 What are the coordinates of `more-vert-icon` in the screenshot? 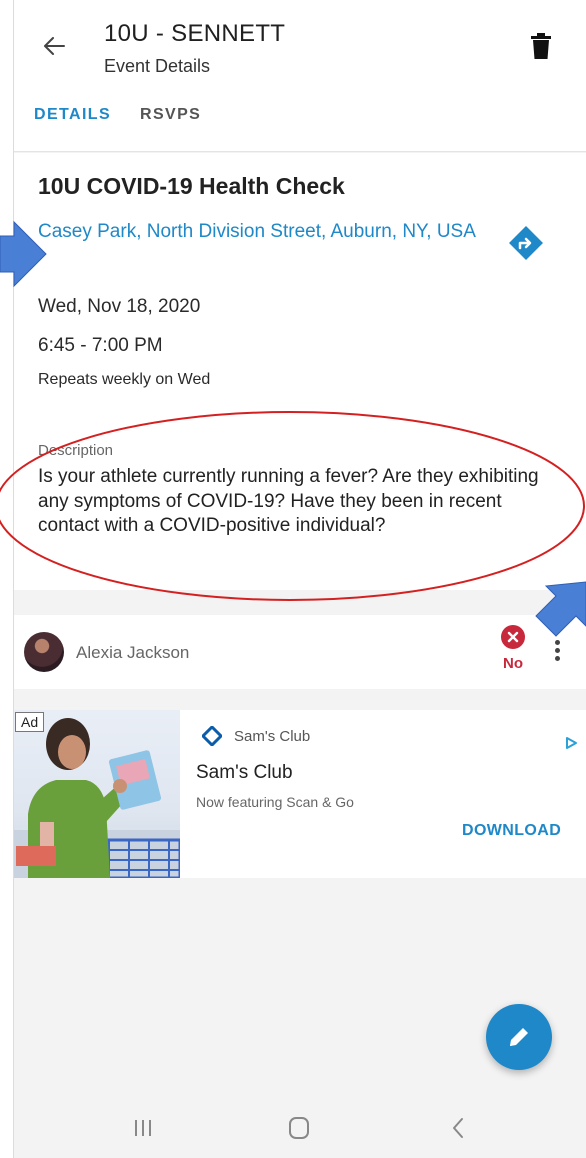 It's located at (557, 642).